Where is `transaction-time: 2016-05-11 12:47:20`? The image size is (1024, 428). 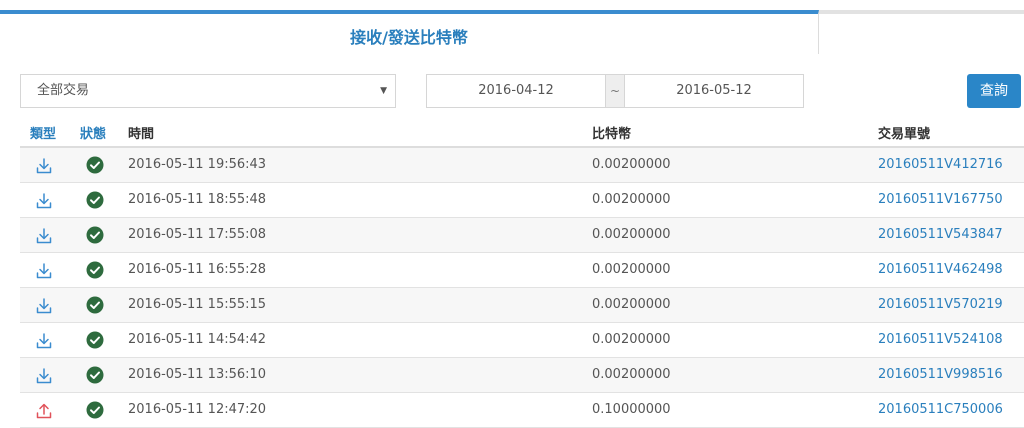 transaction-time: 2016-05-11 12:47:20 is located at coordinates (197, 409).